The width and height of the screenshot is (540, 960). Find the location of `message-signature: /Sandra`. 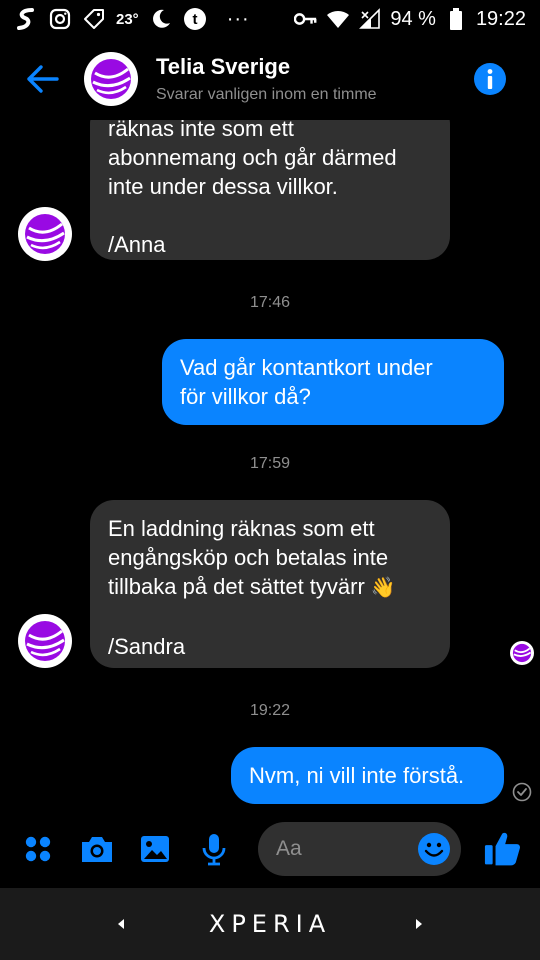

message-signature: /Sandra is located at coordinates (147, 646).